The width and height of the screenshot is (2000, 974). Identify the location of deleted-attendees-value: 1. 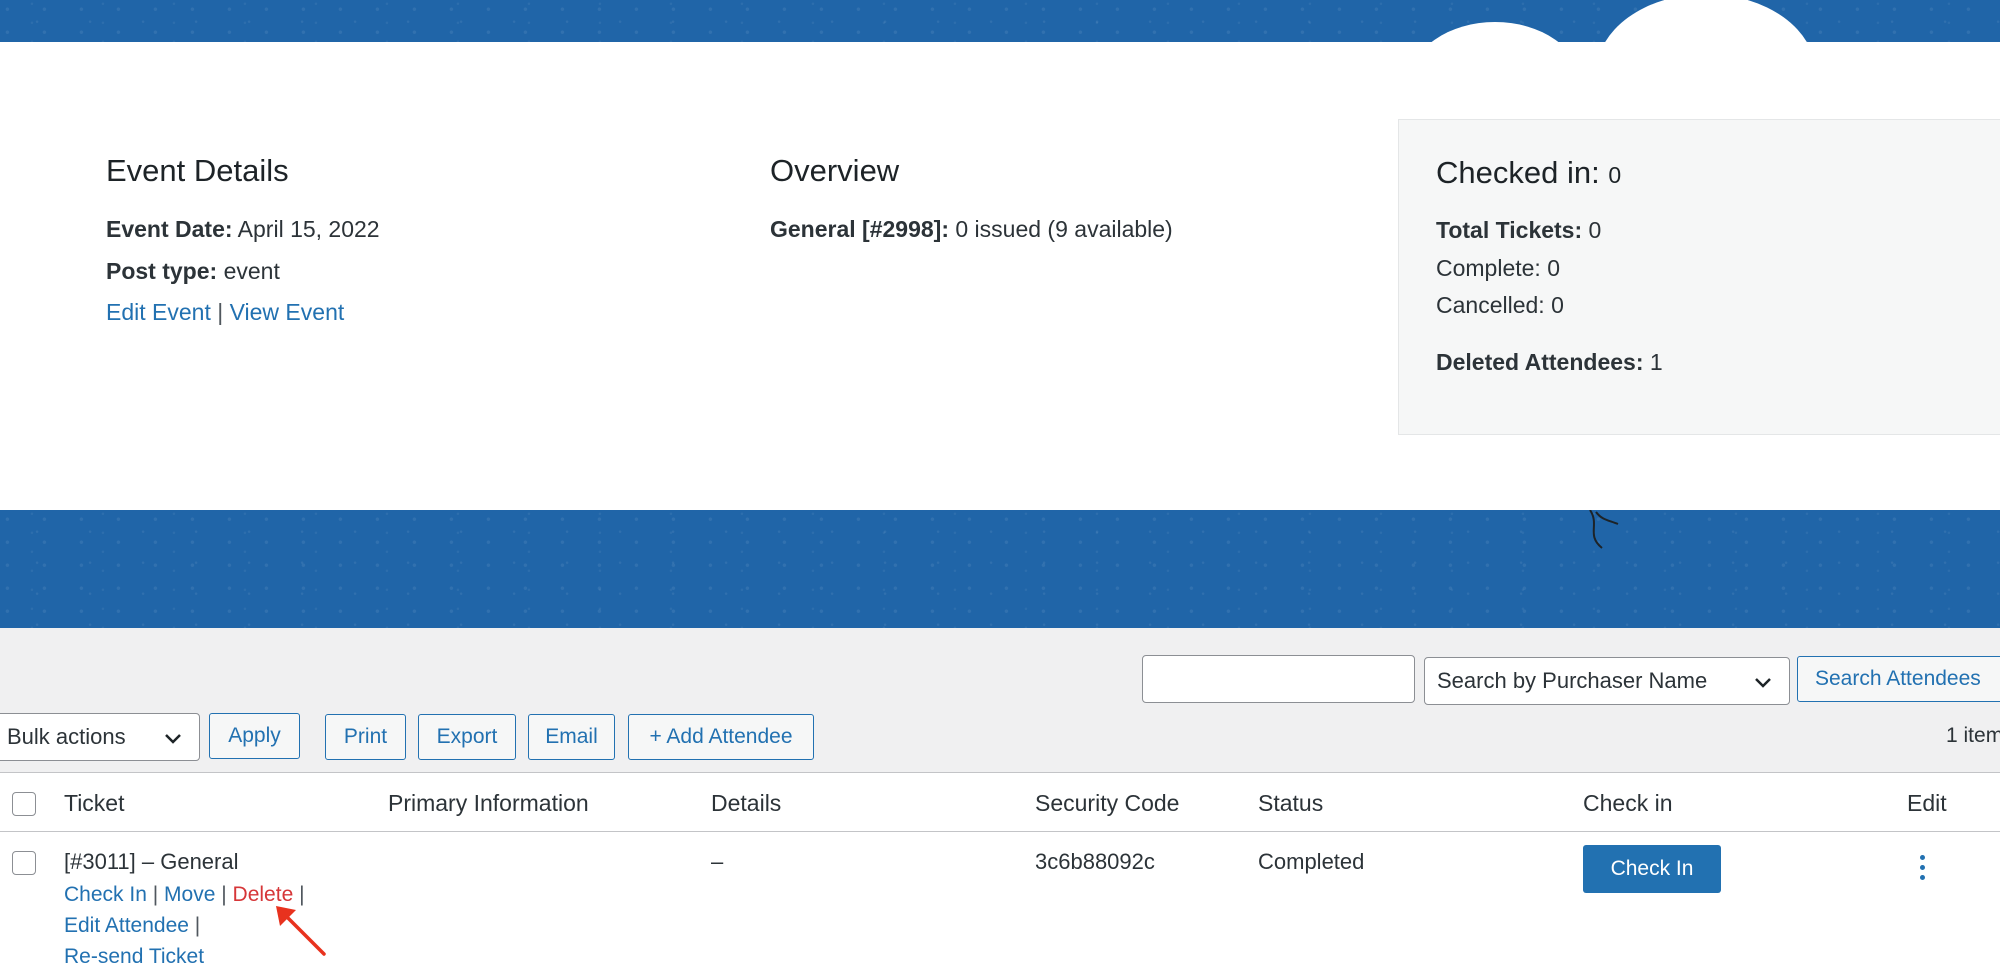
(1656, 362).